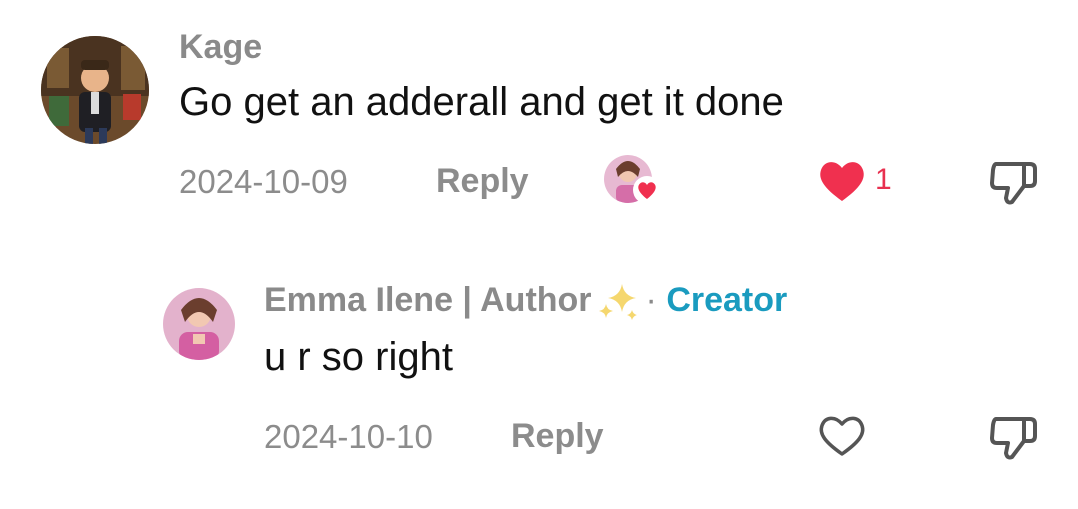  I want to click on reply-text: u r so right, so click(358, 357).